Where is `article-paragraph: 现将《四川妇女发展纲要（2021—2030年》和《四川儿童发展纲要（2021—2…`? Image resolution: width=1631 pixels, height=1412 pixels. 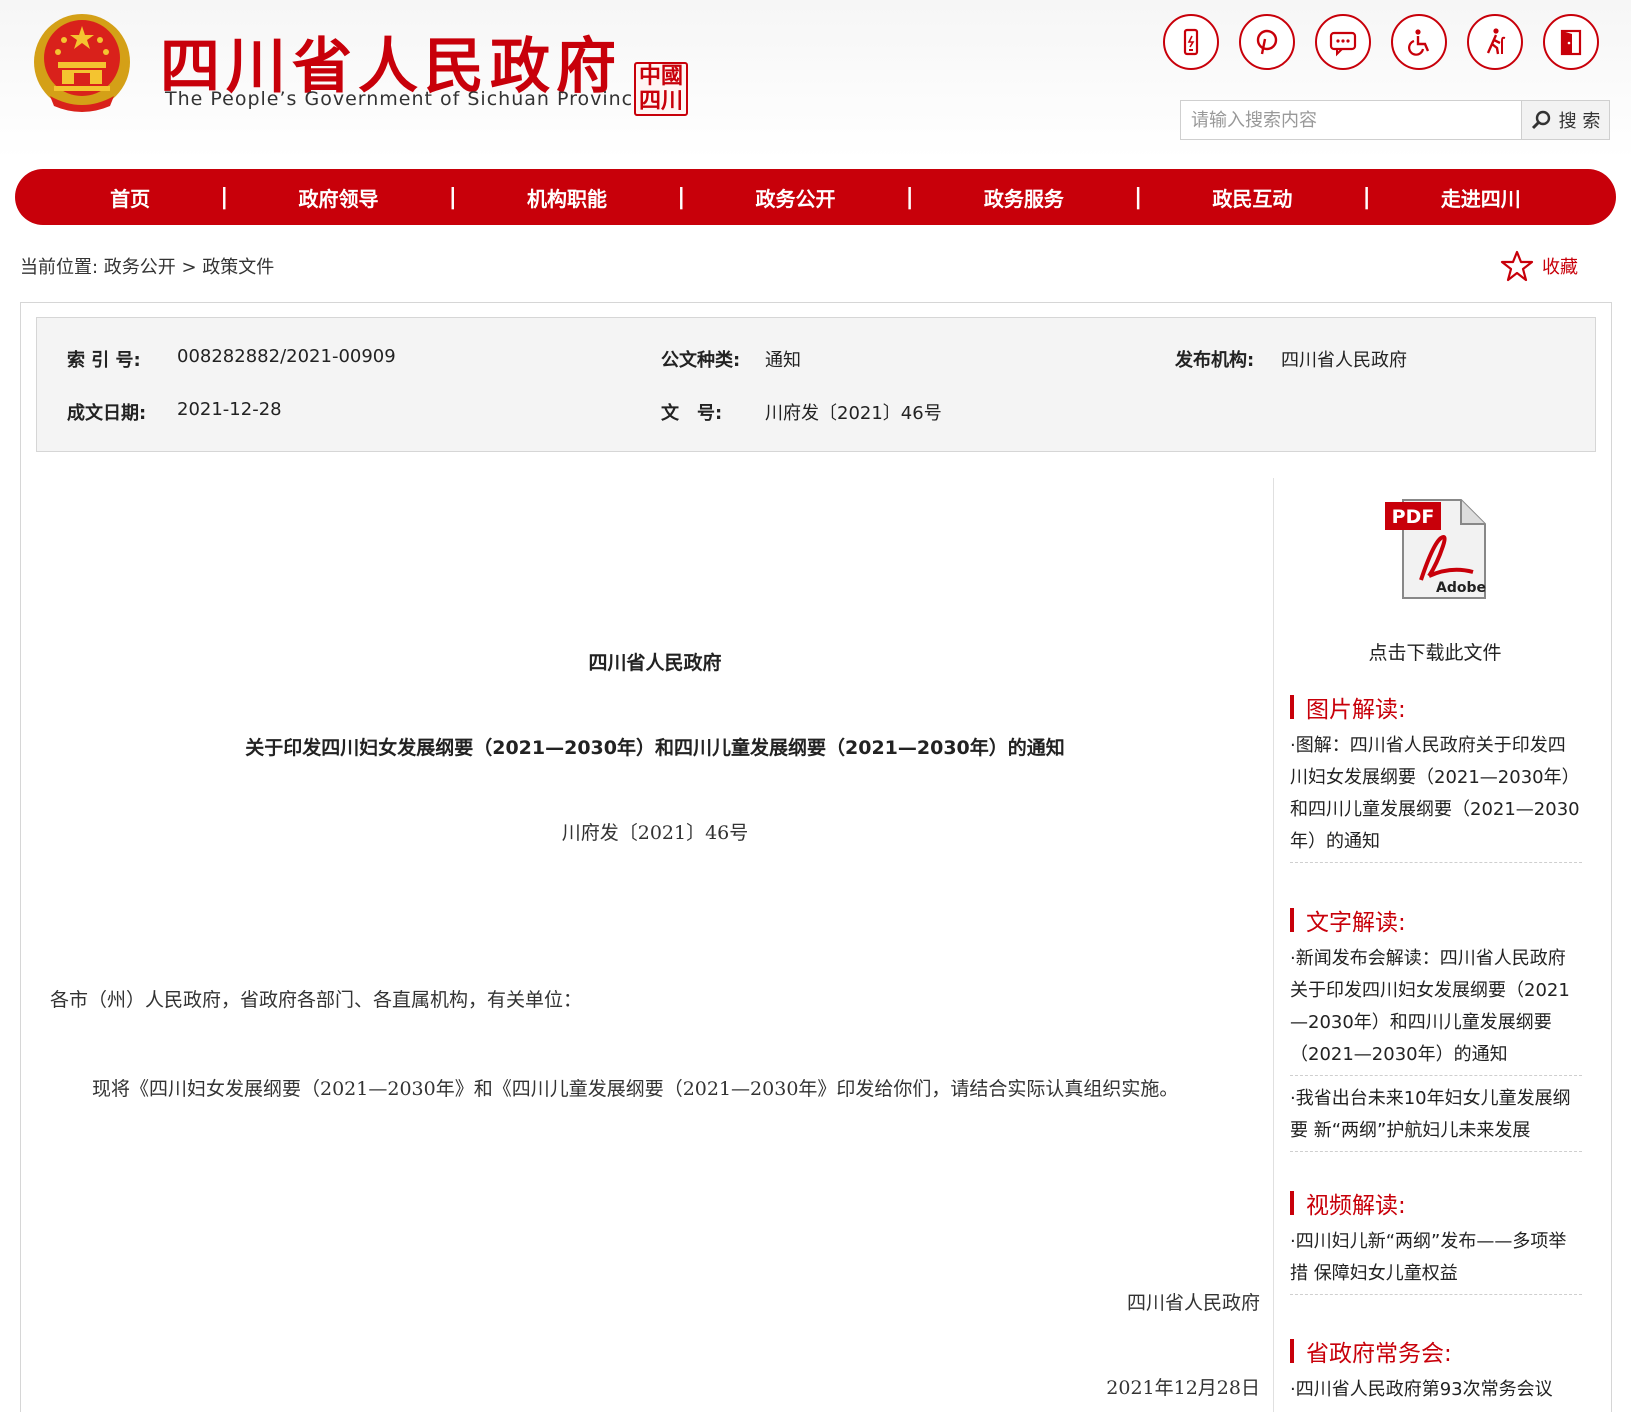
article-paragraph: 现将《四川妇女发展纲要（2021—2030年》和《四川儿童发展纲要（2021—2… is located at coordinates (635, 1089).